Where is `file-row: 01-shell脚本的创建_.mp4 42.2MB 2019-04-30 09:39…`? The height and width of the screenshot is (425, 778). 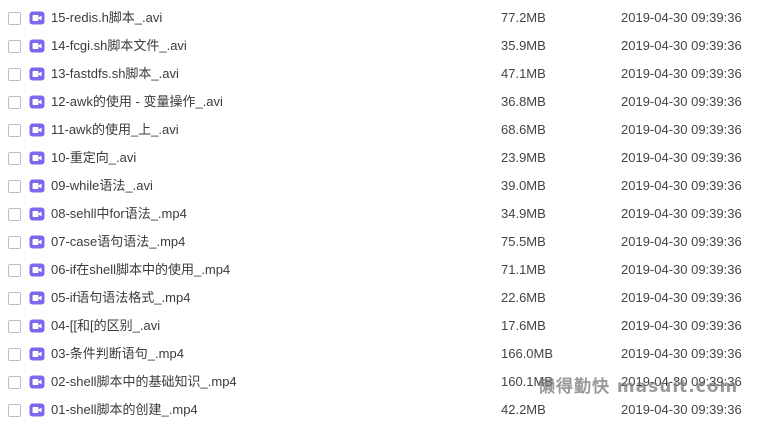
file-row: 01-shell脚本的创建_.mp4 42.2MB 2019-04-30 09:39… is located at coordinates (389, 410).